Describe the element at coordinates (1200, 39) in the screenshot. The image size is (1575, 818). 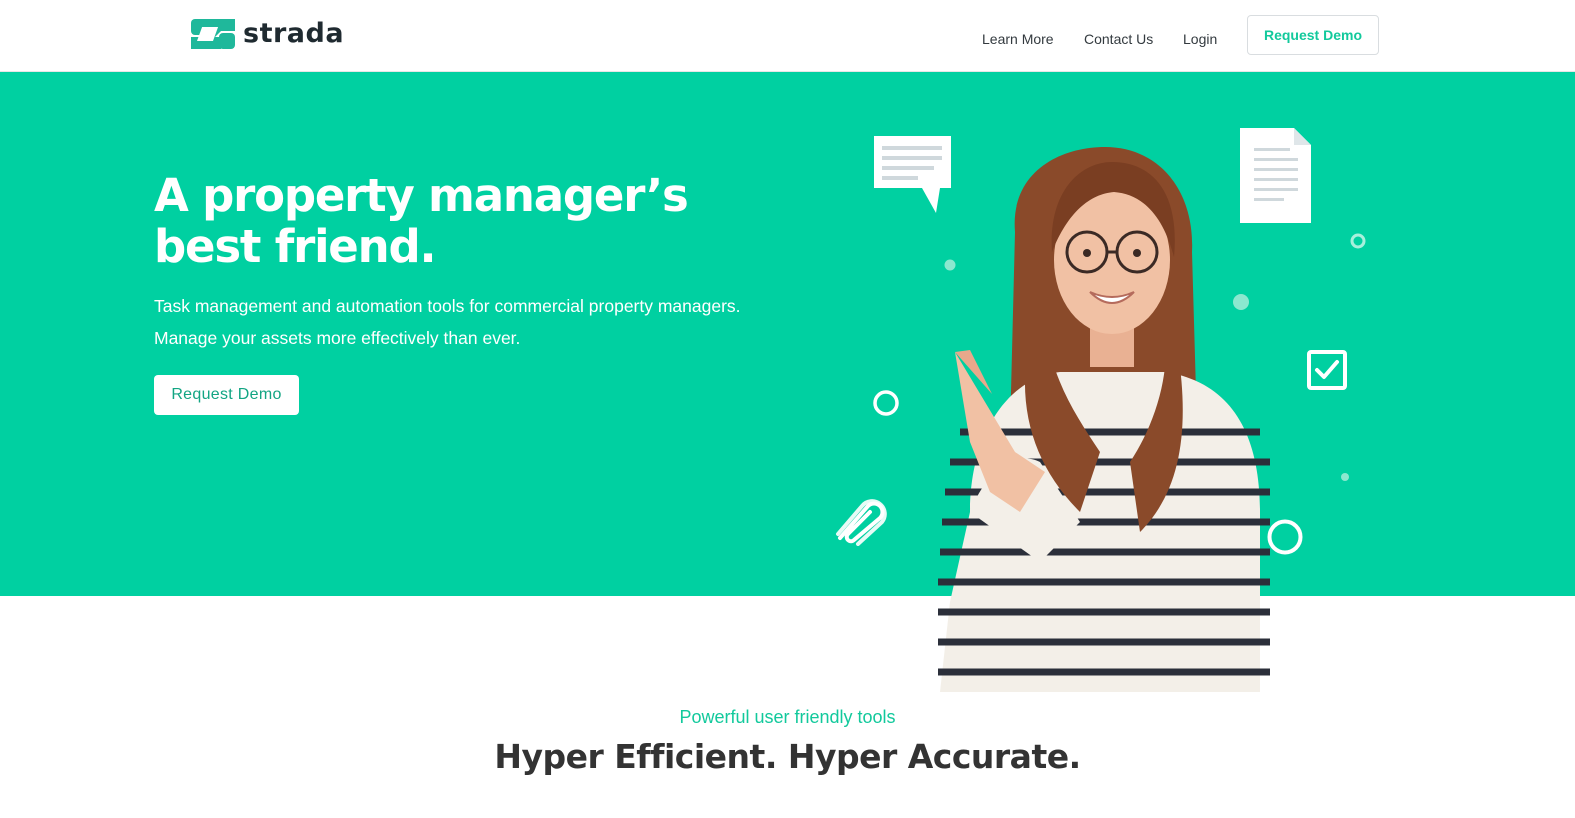
I see `nav-login: Login` at that location.